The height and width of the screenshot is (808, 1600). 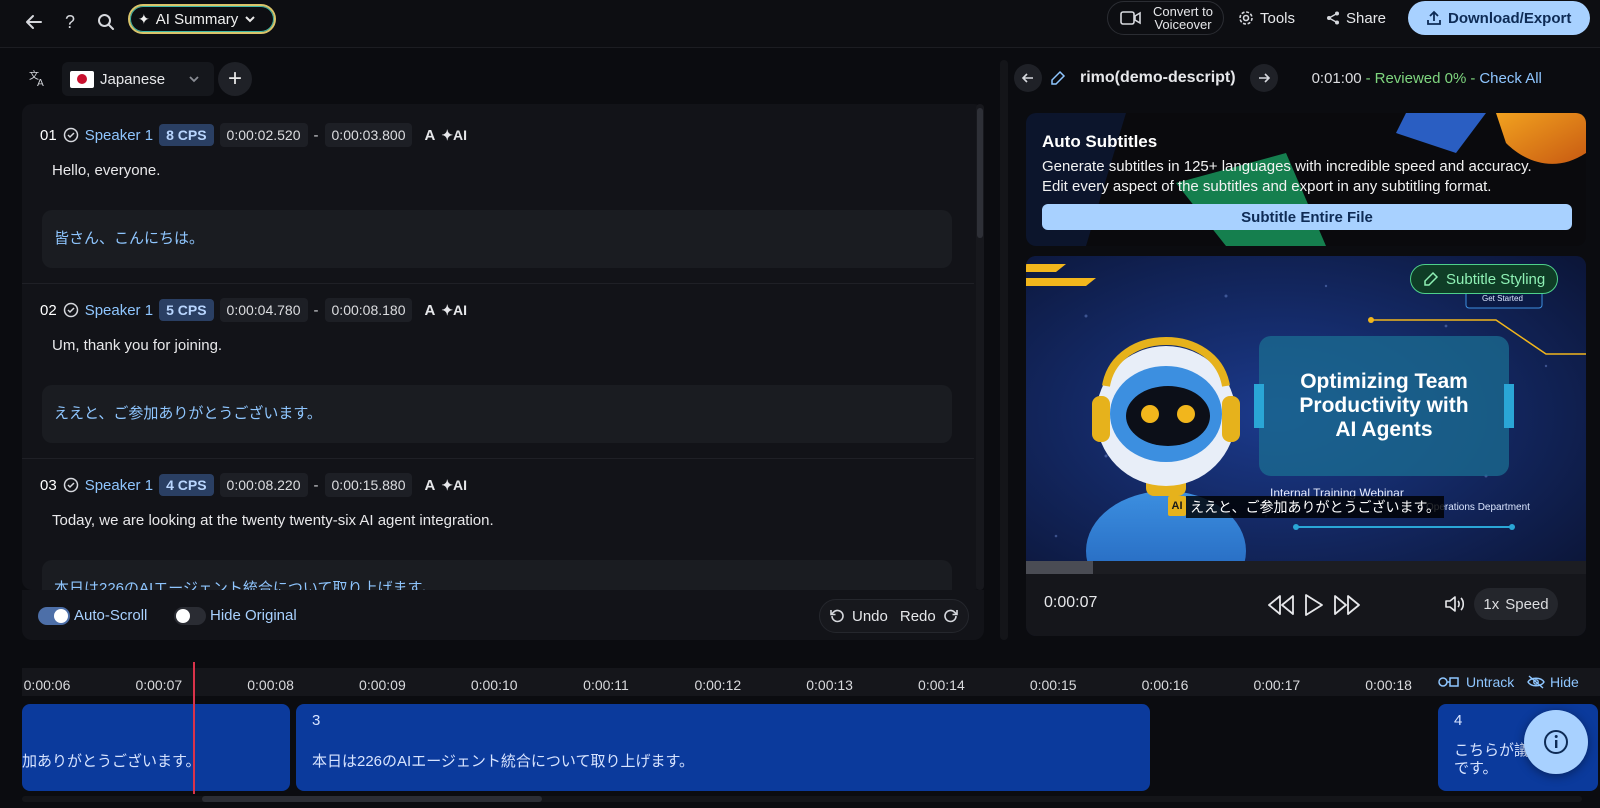 I want to click on undo-icon, so click(x=837, y=616).